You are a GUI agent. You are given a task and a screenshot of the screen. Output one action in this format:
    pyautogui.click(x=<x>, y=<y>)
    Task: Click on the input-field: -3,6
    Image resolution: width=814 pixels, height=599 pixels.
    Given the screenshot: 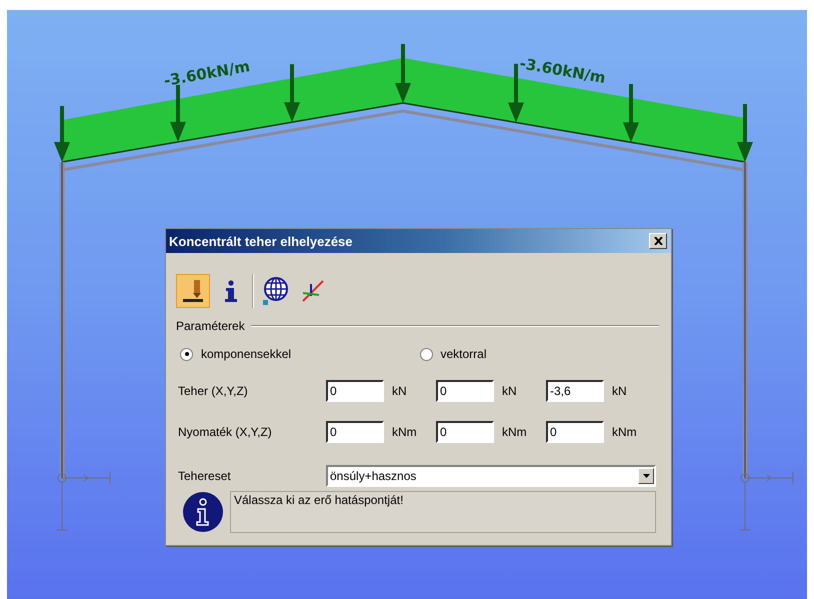 What is the action you would take?
    pyautogui.click(x=575, y=391)
    